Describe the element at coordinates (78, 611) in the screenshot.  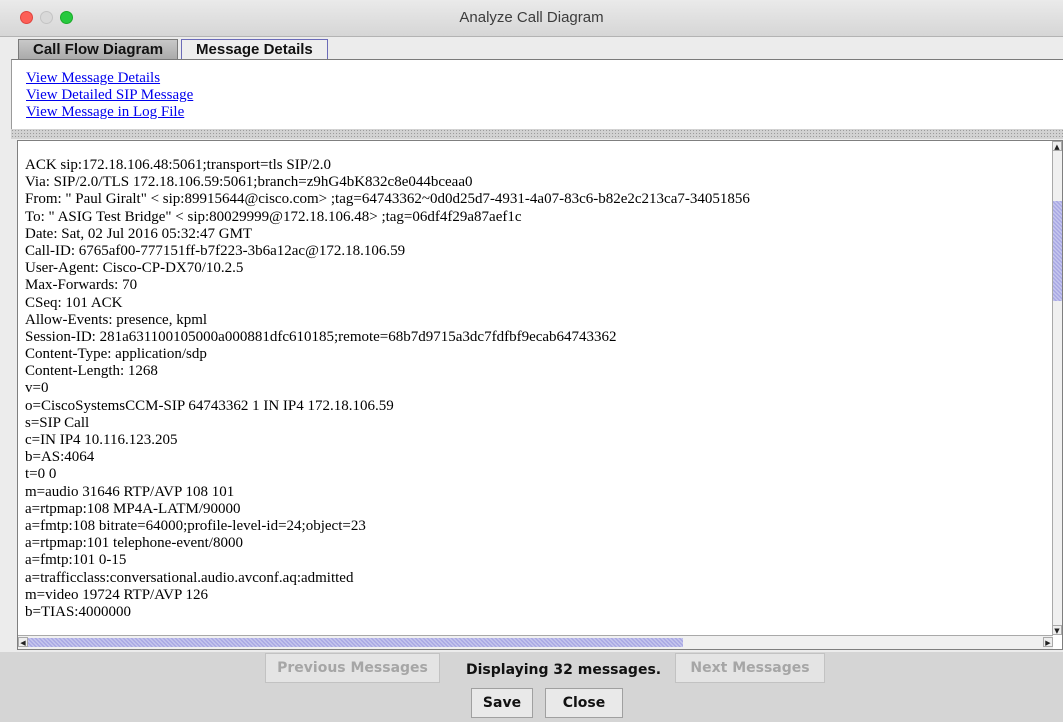
I see `message-line: b=TIAS:4000000` at that location.